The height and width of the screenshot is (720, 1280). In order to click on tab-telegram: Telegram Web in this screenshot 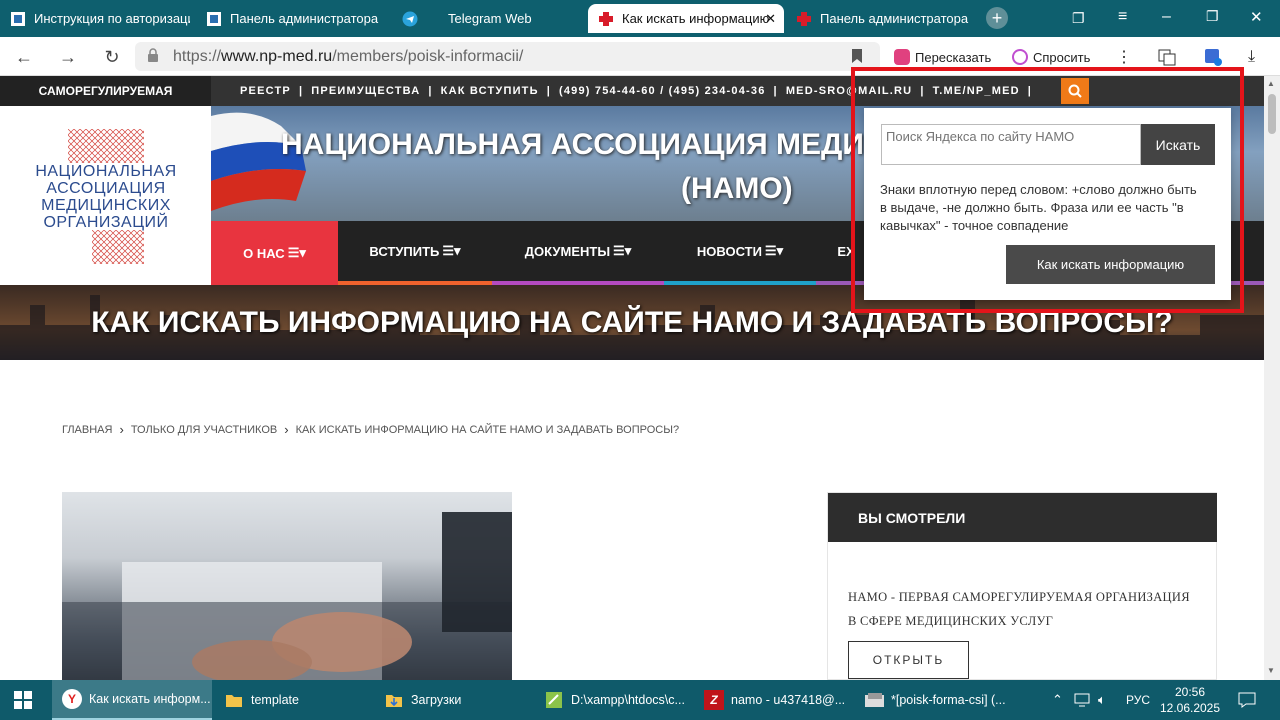, I will do `click(489, 18)`.